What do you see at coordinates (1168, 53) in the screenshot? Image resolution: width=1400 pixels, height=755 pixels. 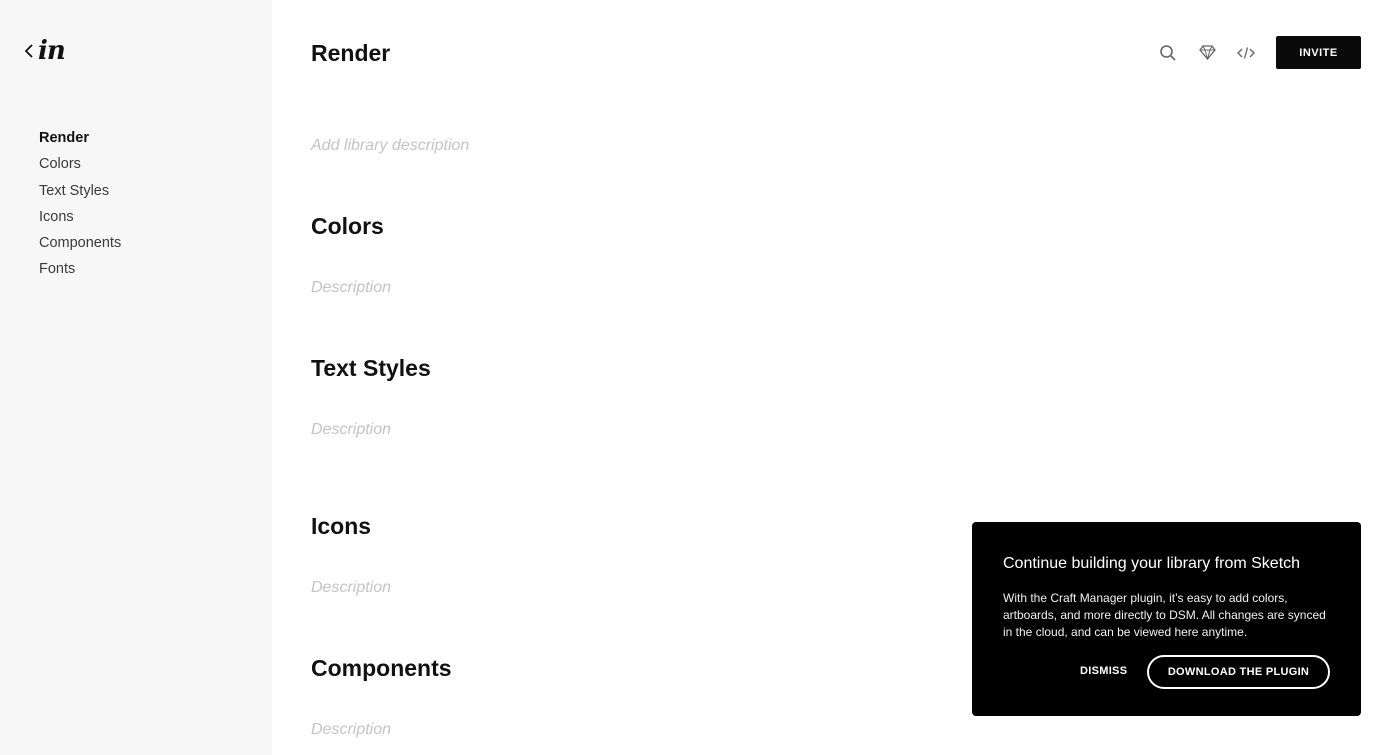 I see `search-icon` at bounding box center [1168, 53].